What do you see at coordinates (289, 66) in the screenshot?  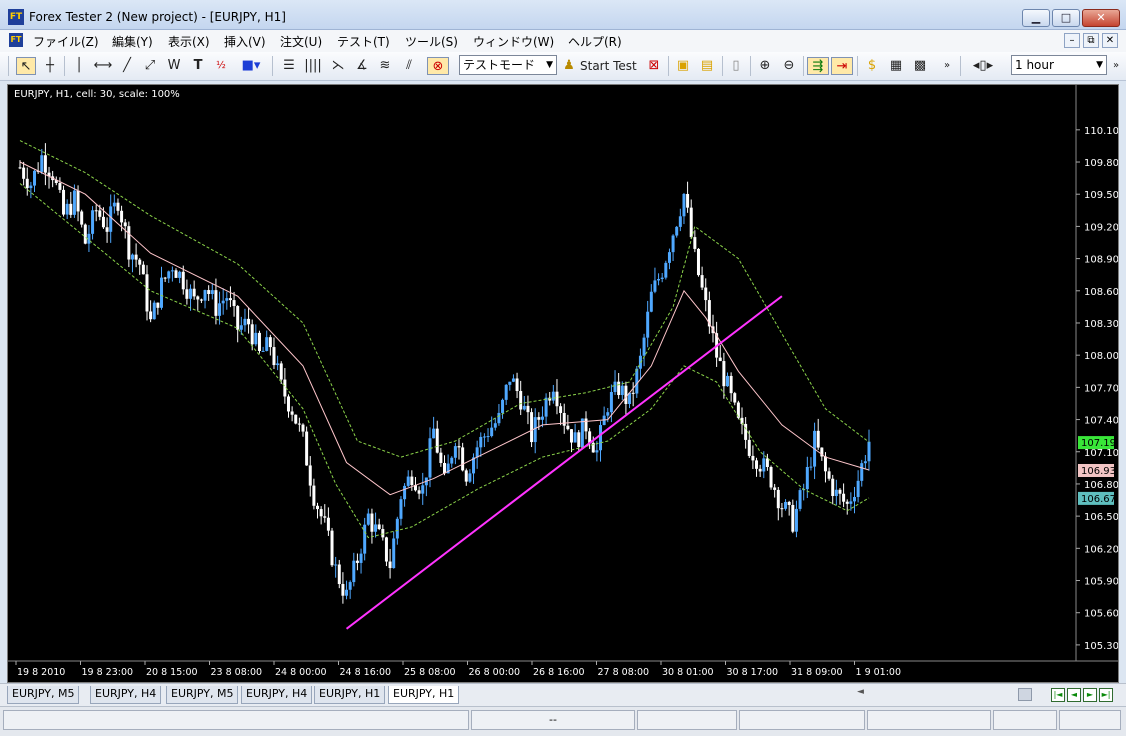 I see `channel-tool-icon: ☰` at bounding box center [289, 66].